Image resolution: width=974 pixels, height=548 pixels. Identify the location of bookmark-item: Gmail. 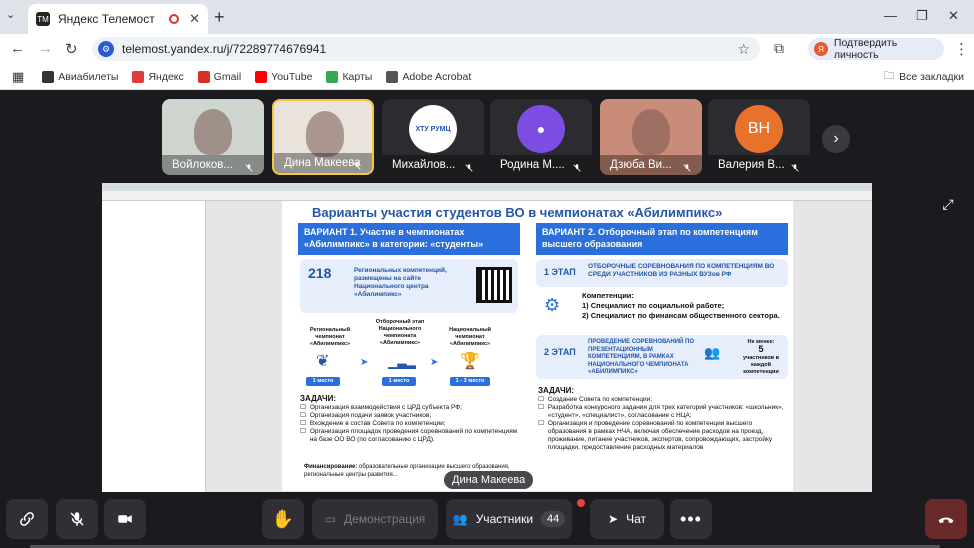
(219, 76).